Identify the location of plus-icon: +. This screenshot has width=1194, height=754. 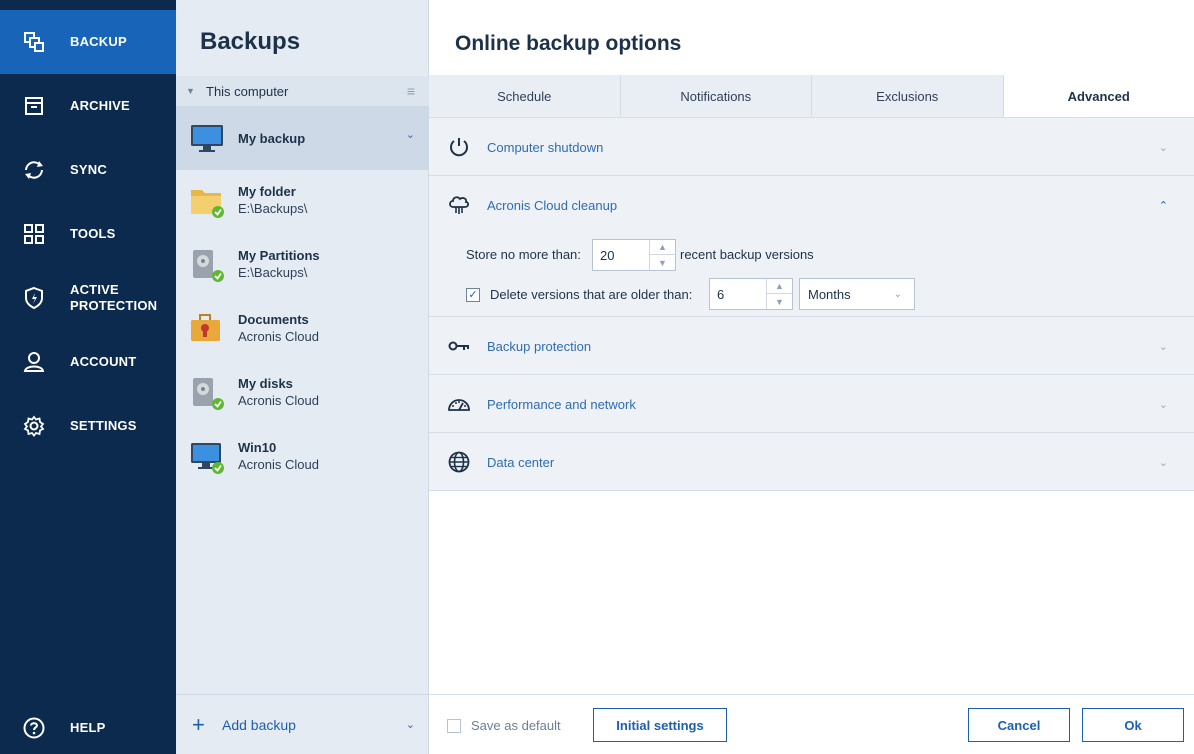
(198, 724).